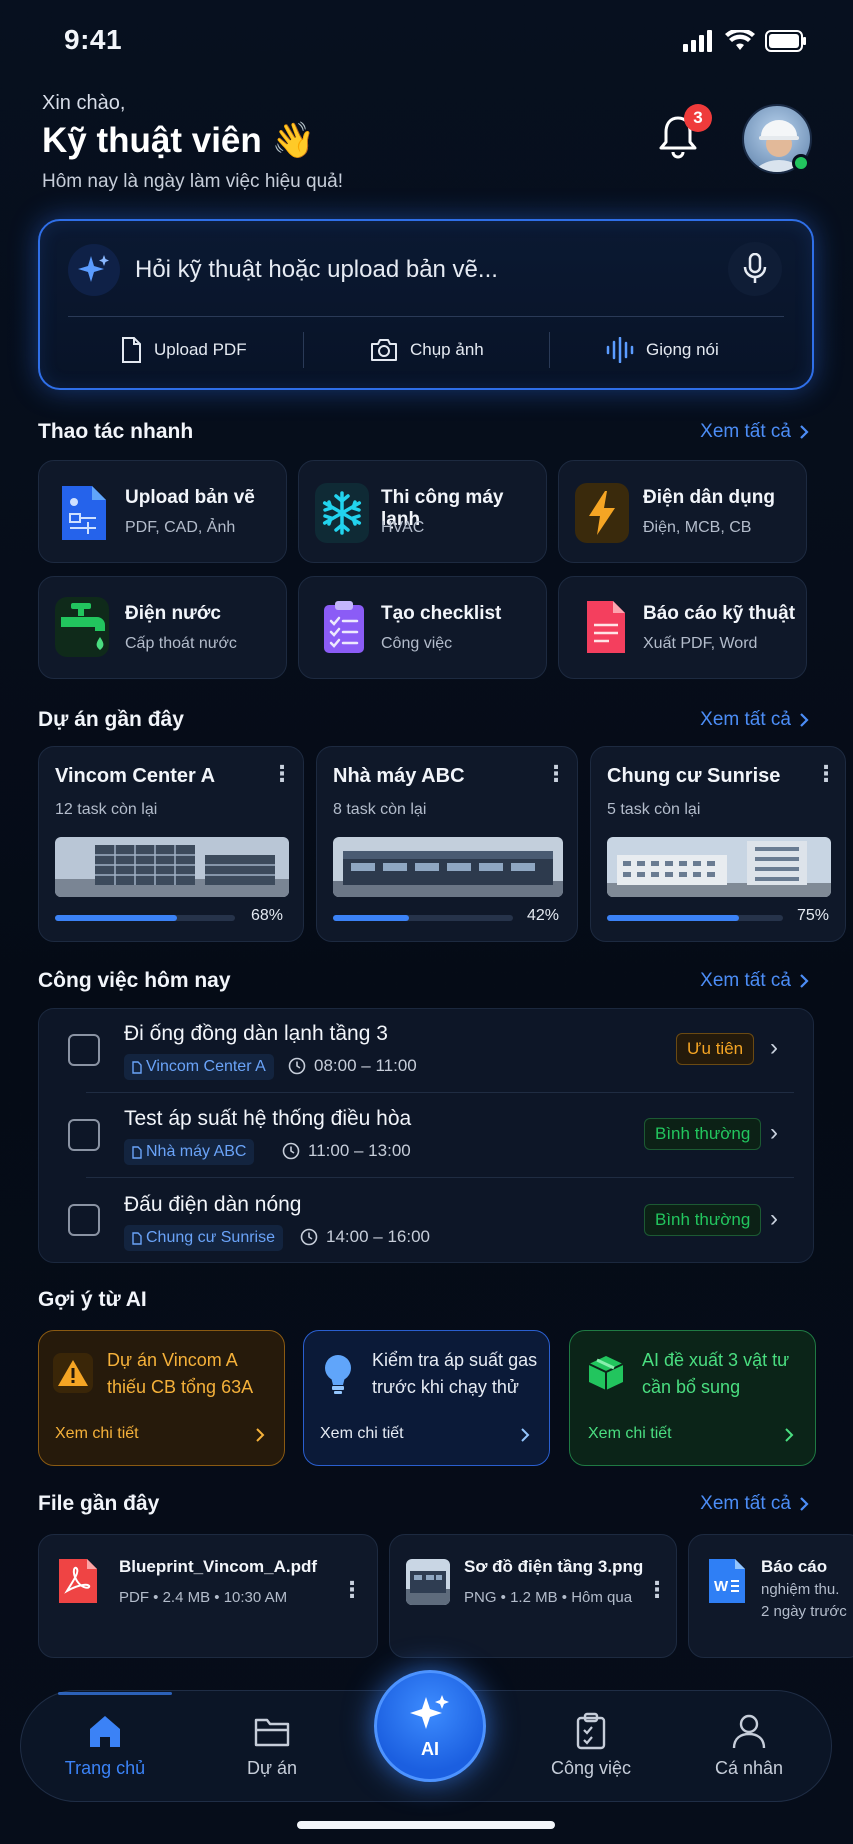 The image size is (853, 1844). Describe the element at coordinates (134, 980) in the screenshot. I see `tasks-title: Công việc hôm nay` at that location.